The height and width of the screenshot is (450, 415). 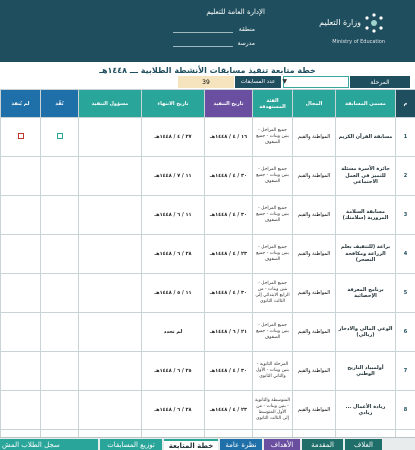 What do you see at coordinates (314, 433) in the screenshot?
I see `field-cell` at bounding box center [314, 433].